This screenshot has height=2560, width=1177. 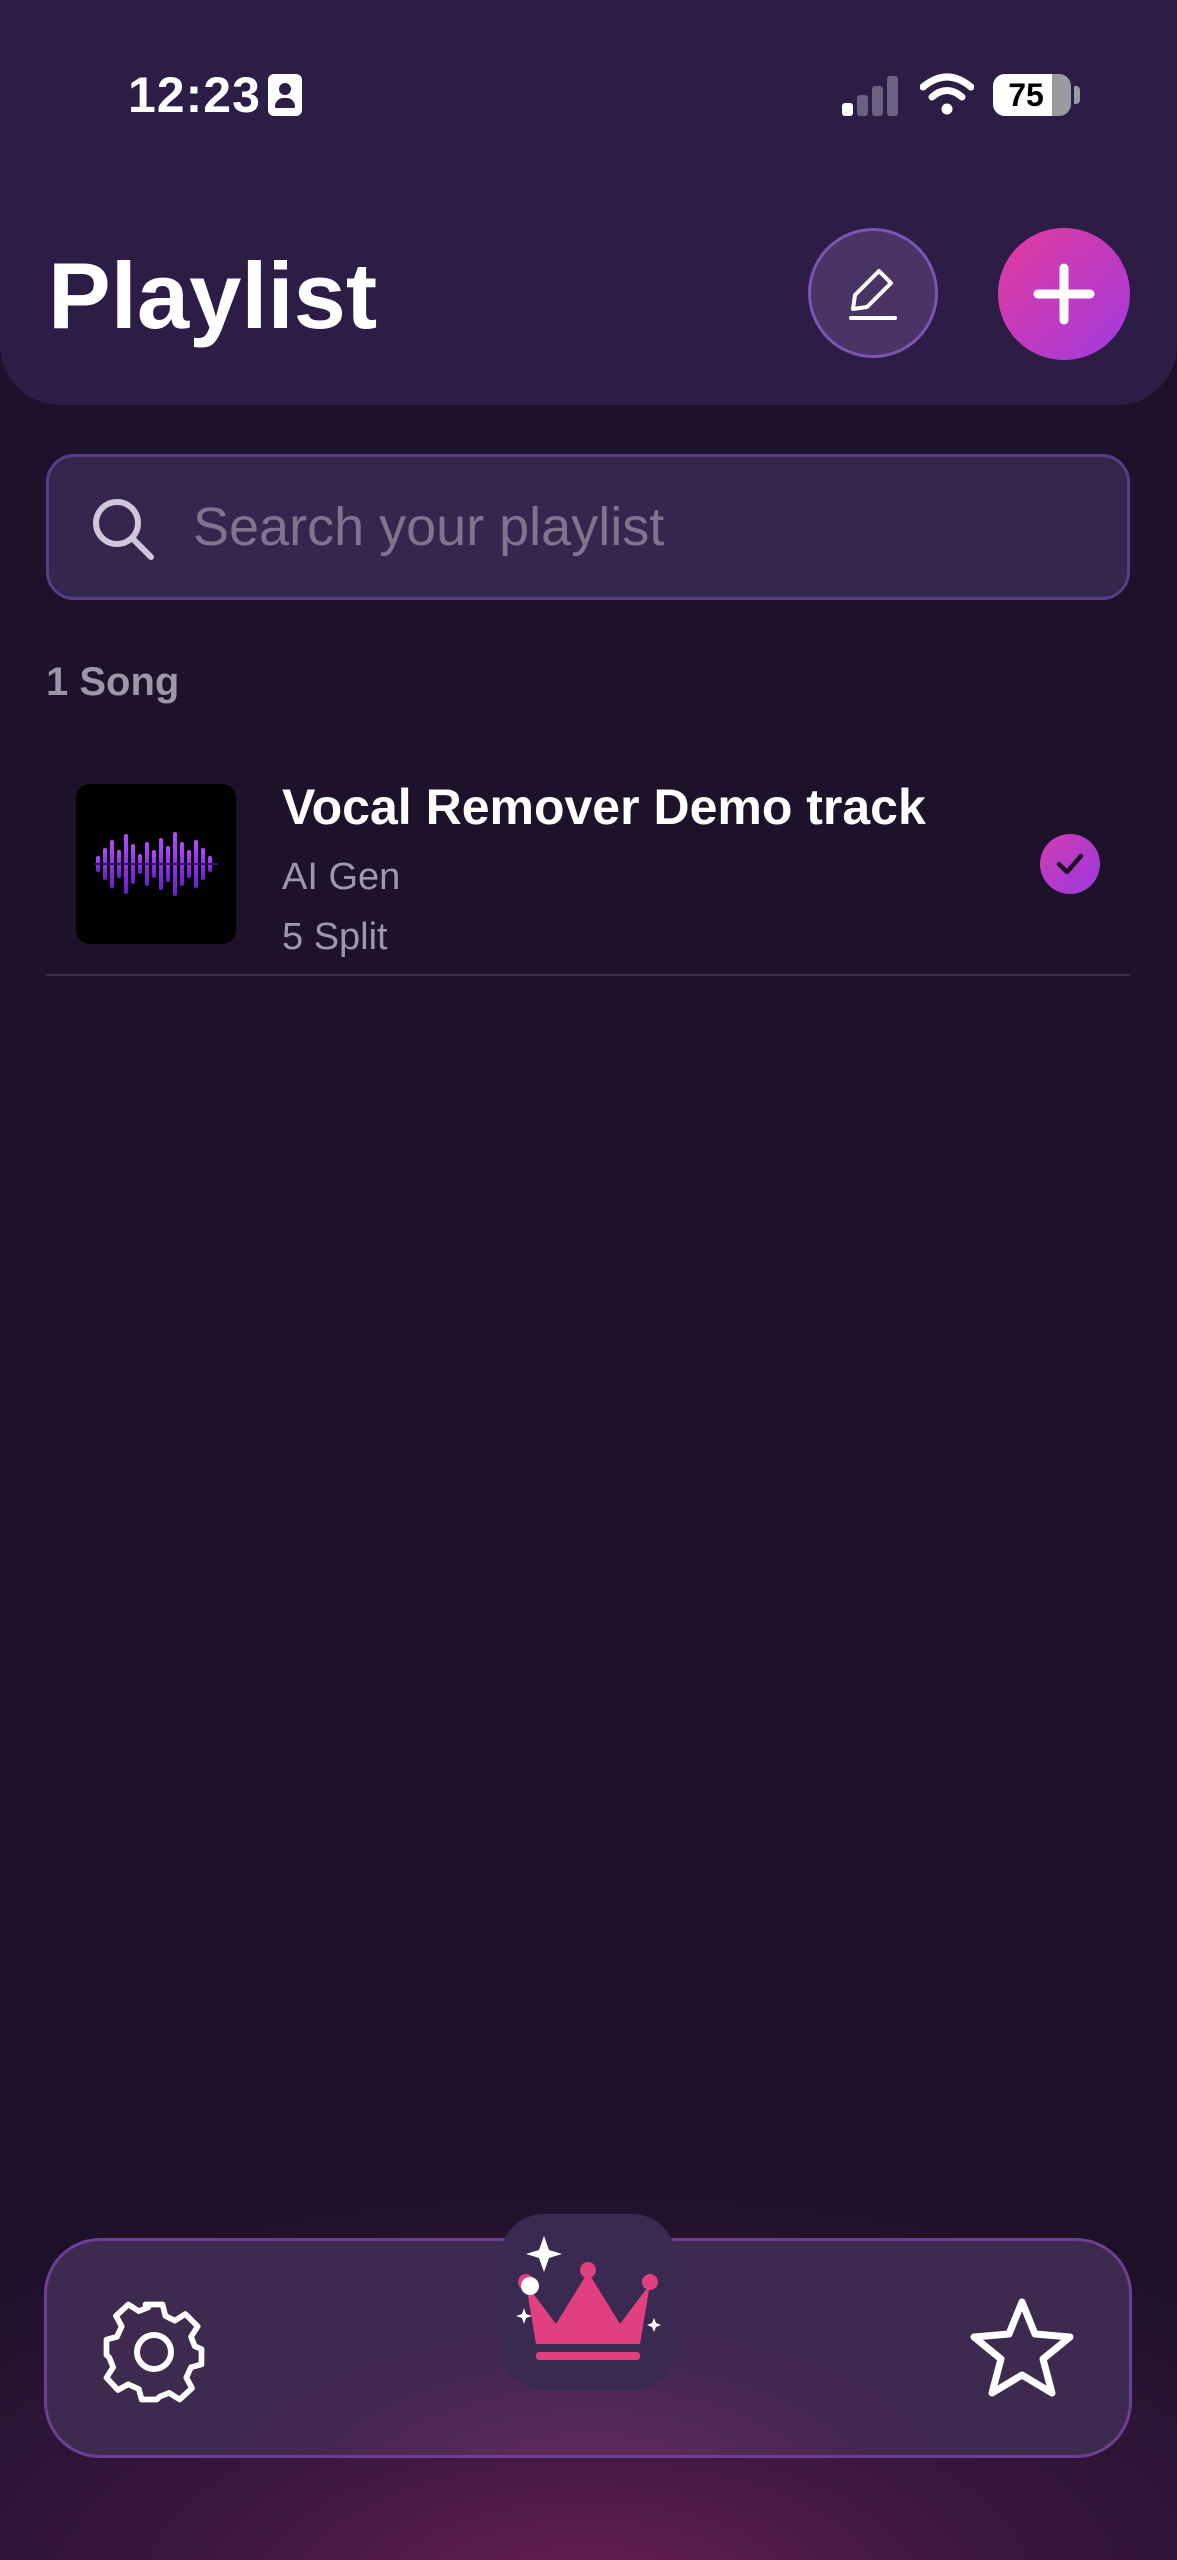 I want to click on favorites-star-icon, so click(x=1022, y=2350).